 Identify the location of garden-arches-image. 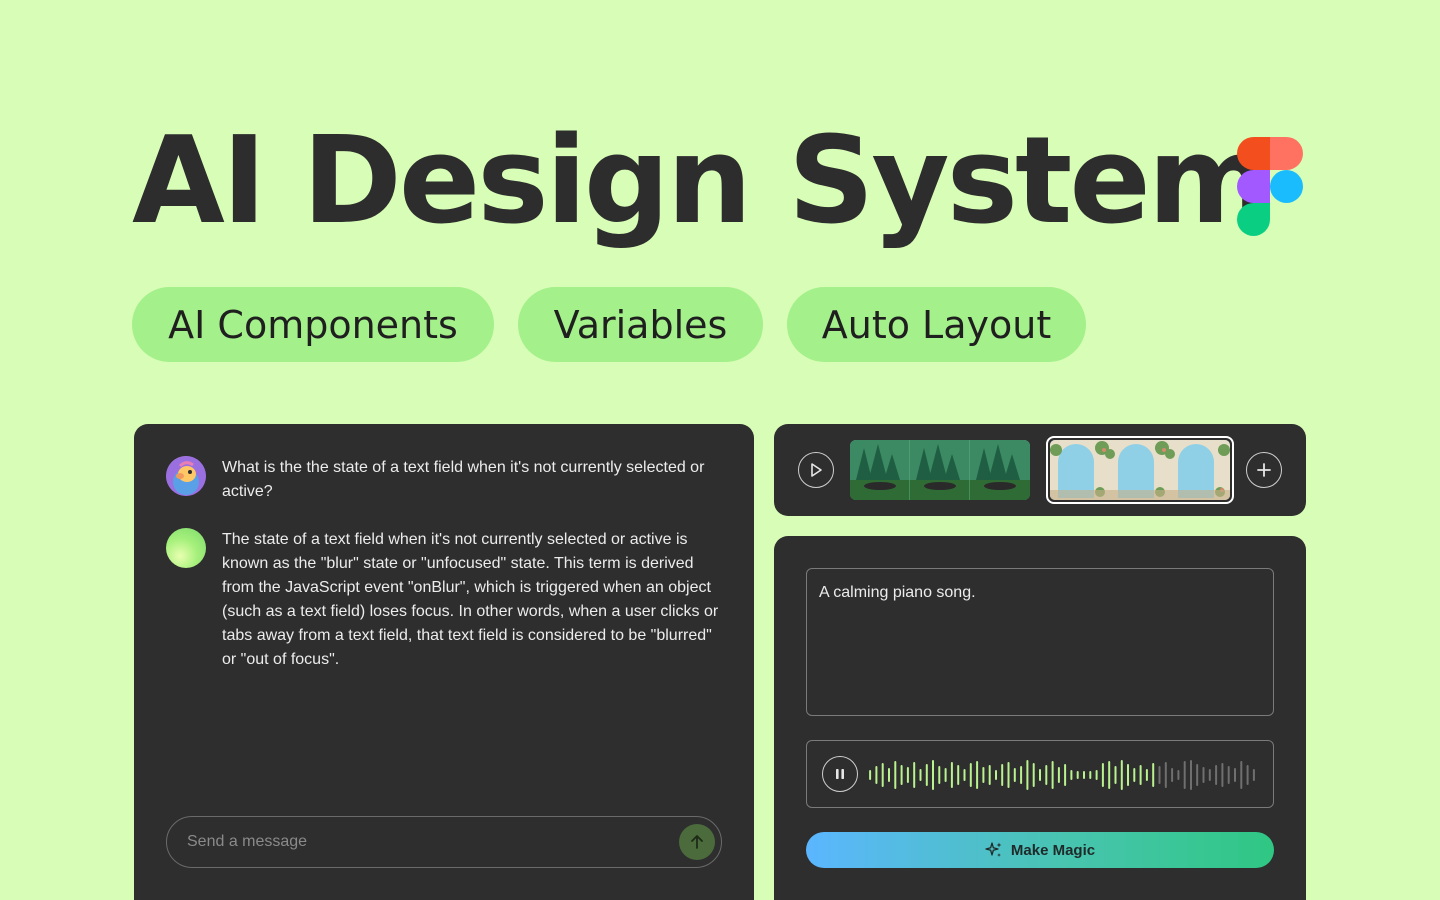
(1140, 470).